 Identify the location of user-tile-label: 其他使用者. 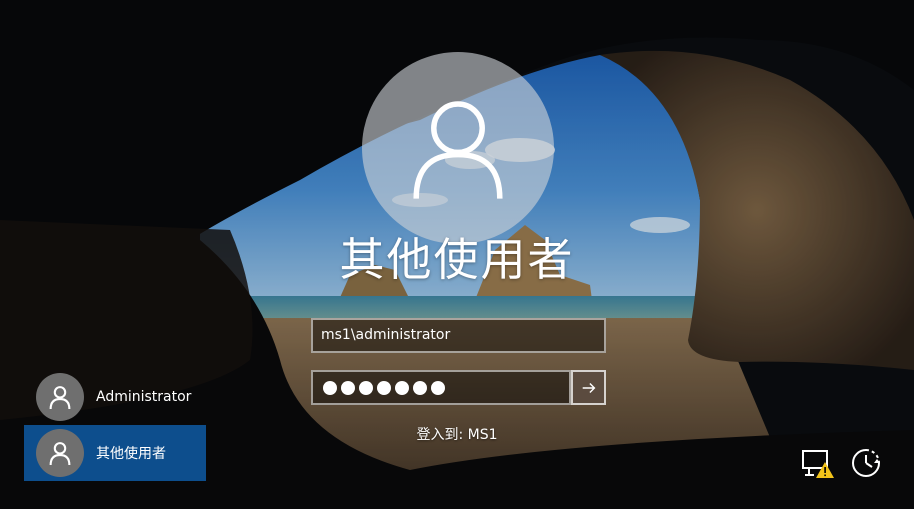
(131, 454).